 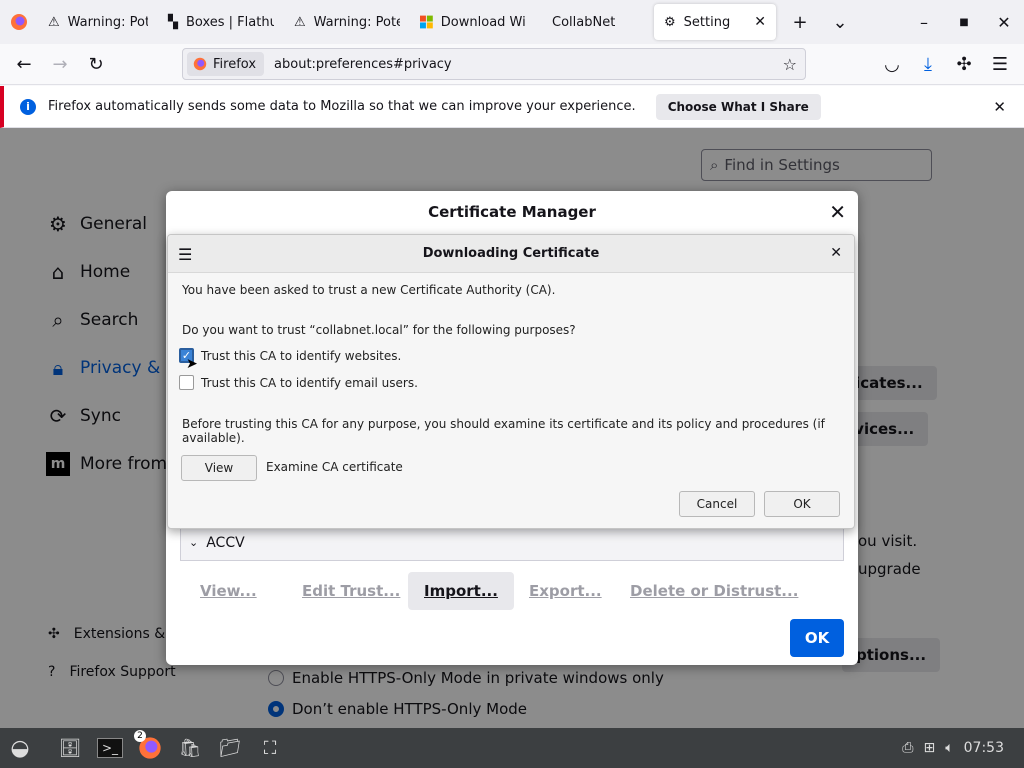 What do you see at coordinates (715, 22) in the screenshot?
I see `tab-settings: ⚙ Settings ✕` at bounding box center [715, 22].